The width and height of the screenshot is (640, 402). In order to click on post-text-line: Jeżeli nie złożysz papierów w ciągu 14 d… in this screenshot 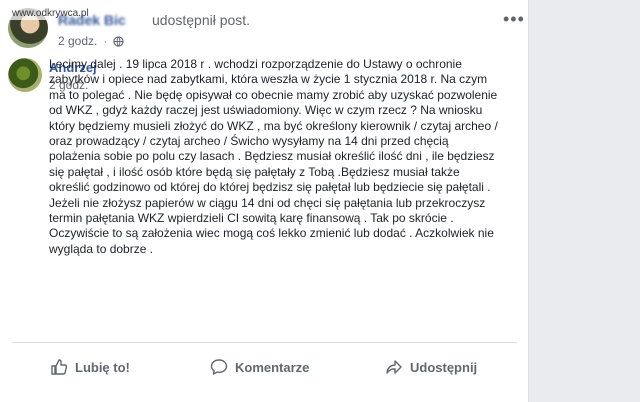, I will do `click(267, 202)`.